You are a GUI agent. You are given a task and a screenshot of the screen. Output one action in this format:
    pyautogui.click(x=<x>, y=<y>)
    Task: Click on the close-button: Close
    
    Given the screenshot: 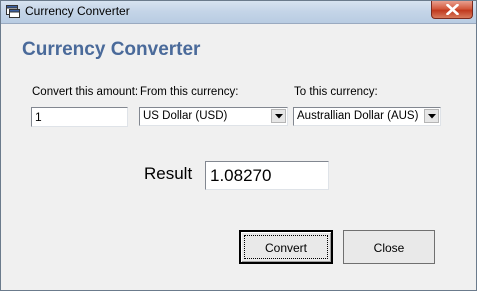 What is the action you would take?
    pyautogui.click(x=389, y=247)
    